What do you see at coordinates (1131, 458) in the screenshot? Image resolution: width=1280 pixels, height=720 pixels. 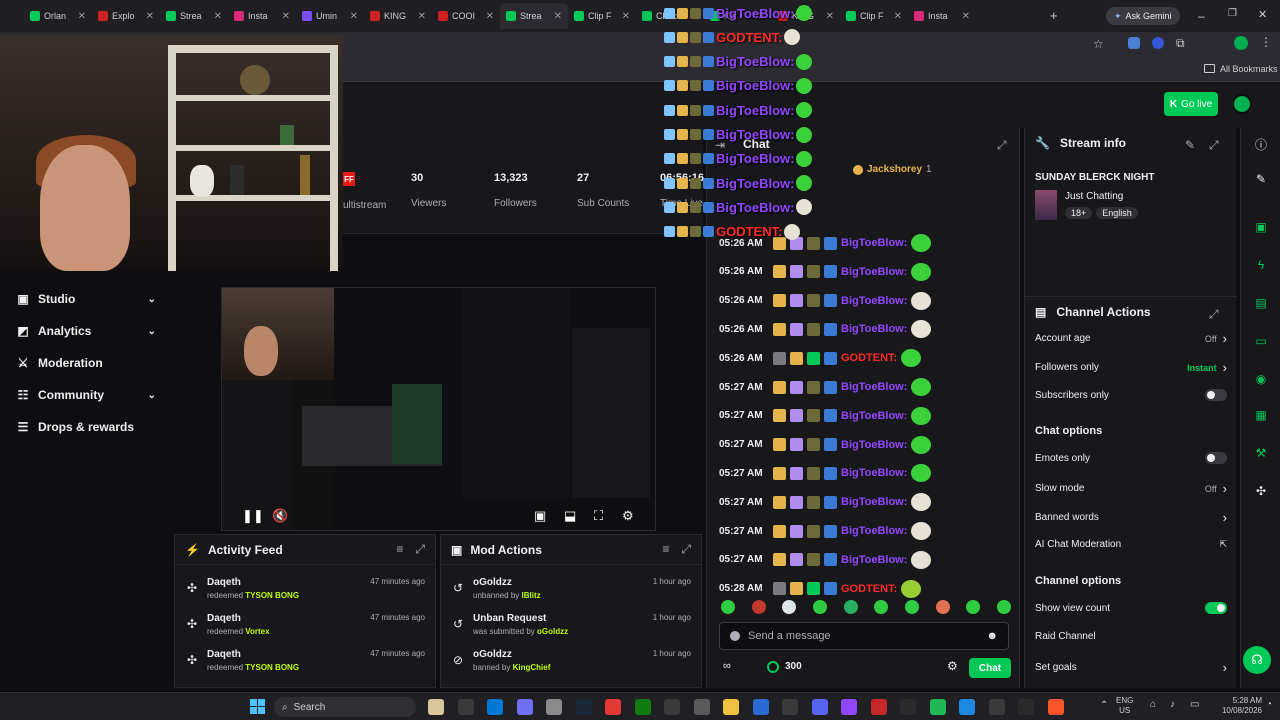 I see `setting-emotes-only: Emotes only` at bounding box center [1131, 458].